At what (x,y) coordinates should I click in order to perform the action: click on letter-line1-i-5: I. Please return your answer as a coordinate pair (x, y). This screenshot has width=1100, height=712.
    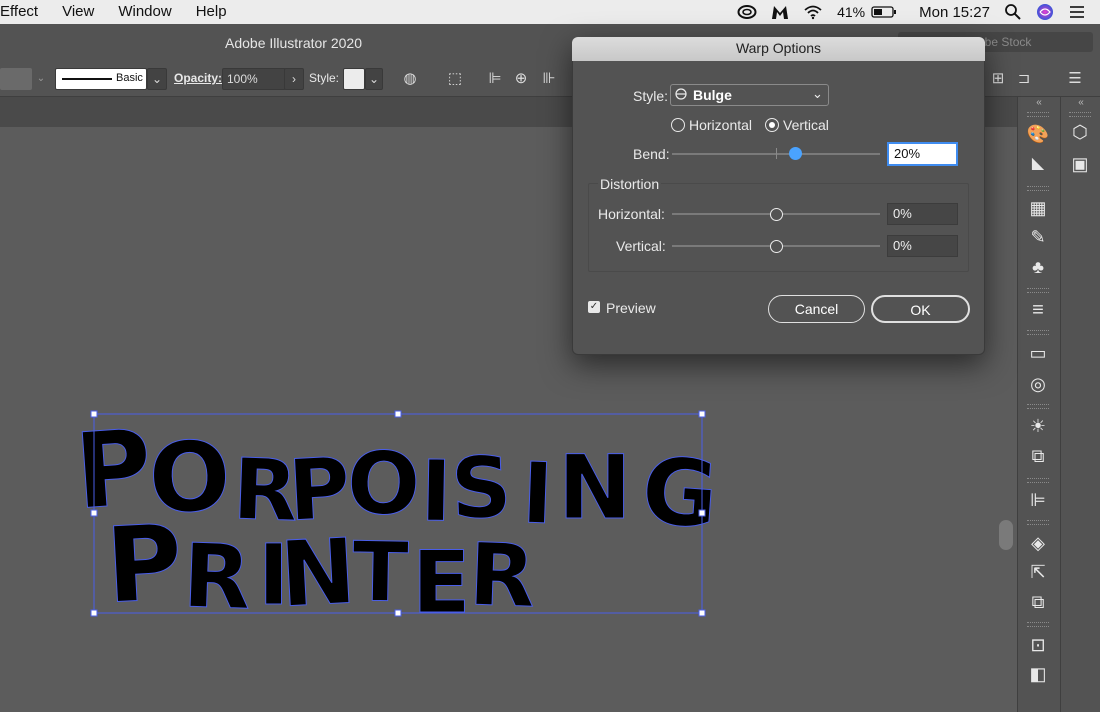
    Looking at the image, I should click on (436, 491).